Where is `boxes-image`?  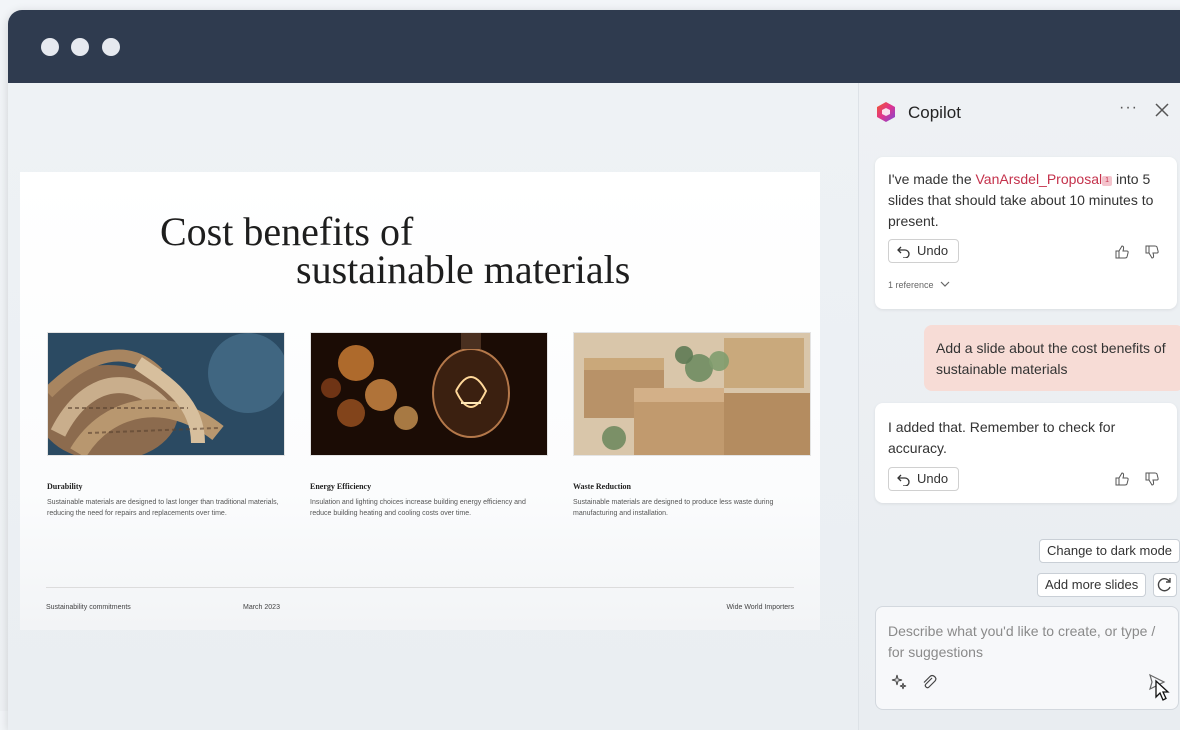
boxes-image is located at coordinates (692, 394).